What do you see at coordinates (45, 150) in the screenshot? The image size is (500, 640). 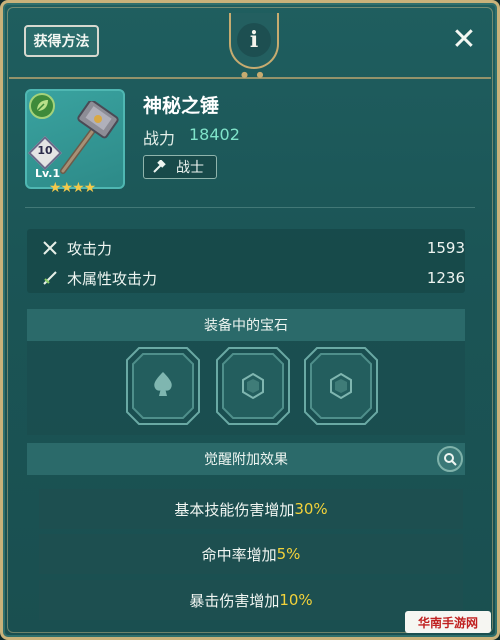 I see `level-number: 10` at bounding box center [45, 150].